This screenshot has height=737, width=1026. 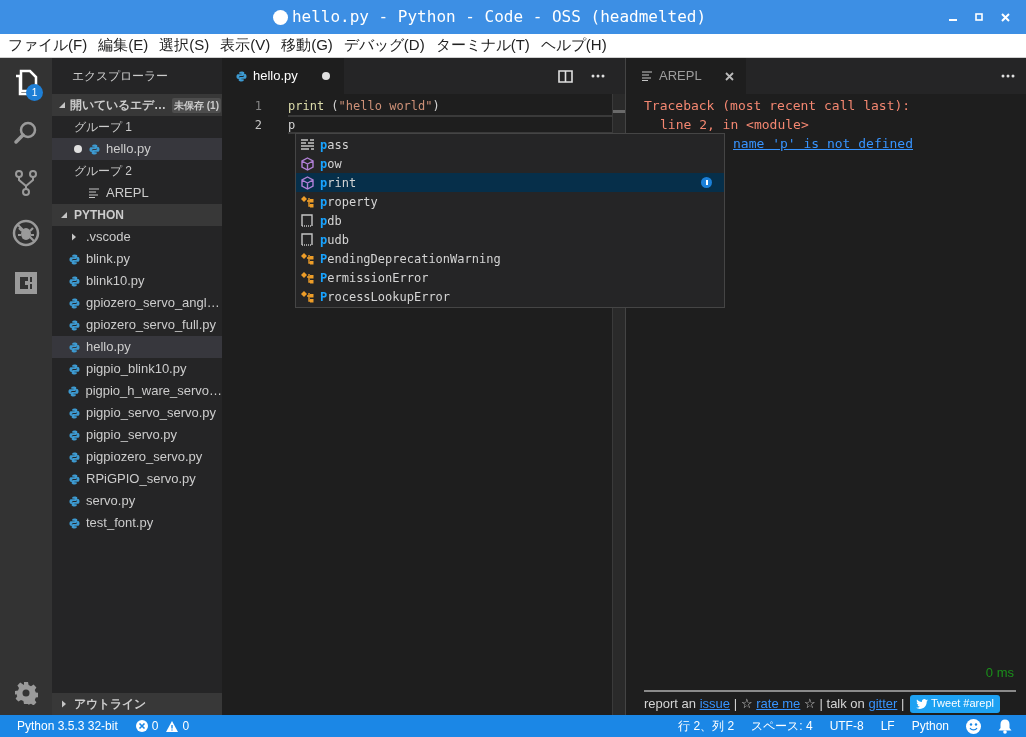 I want to click on maximize-icon, so click(x=979, y=17).